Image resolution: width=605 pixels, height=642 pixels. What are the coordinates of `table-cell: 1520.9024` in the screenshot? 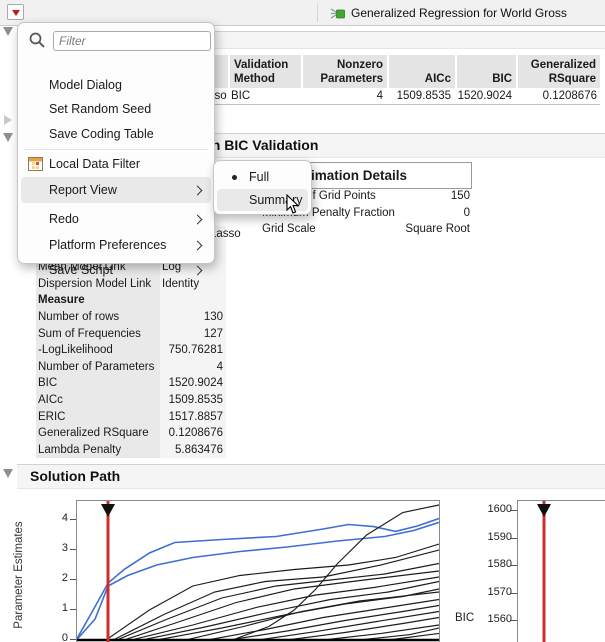 It's located at (484, 96).